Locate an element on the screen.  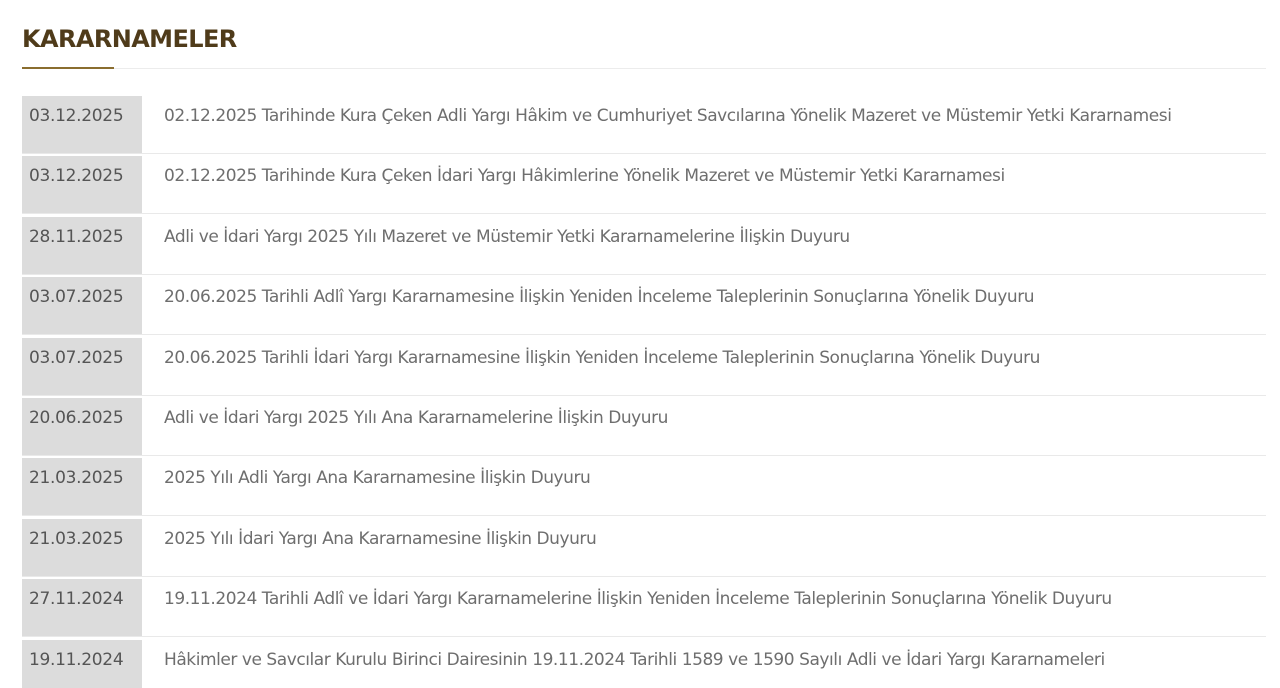
item-date: 19.11.2024 is located at coordinates (82, 663).